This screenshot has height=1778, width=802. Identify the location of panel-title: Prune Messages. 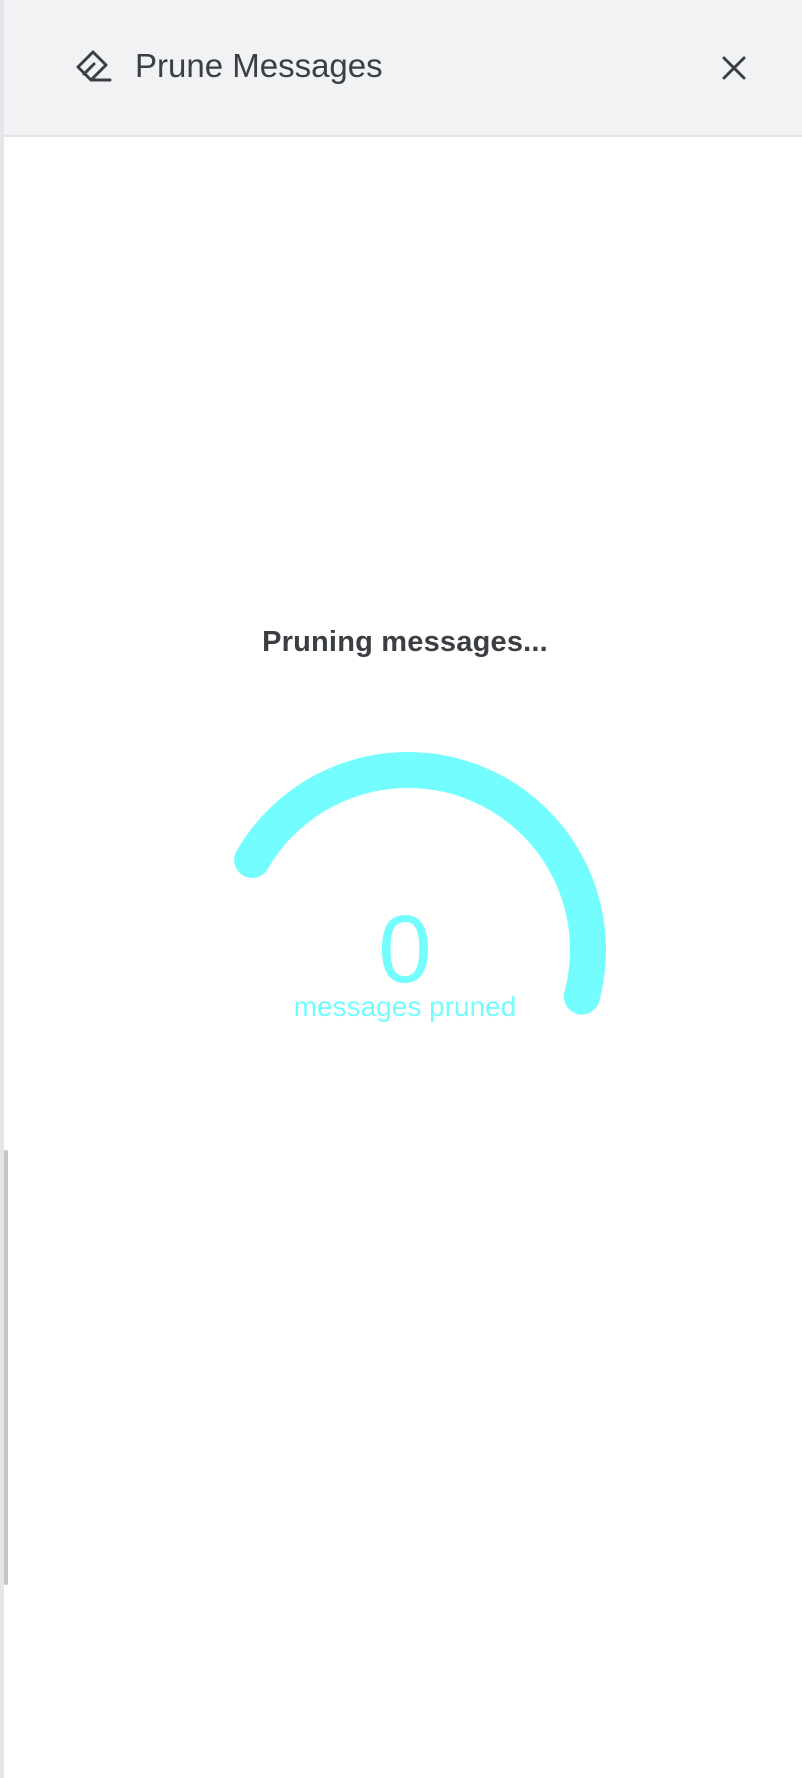
(259, 65).